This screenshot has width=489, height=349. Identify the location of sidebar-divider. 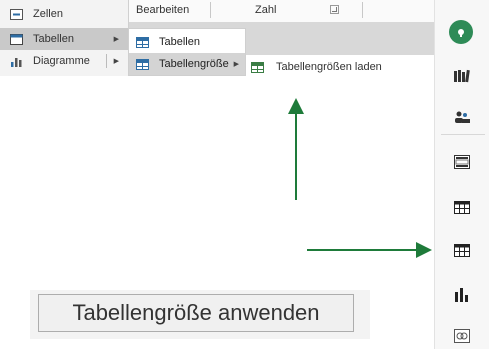
(463, 134).